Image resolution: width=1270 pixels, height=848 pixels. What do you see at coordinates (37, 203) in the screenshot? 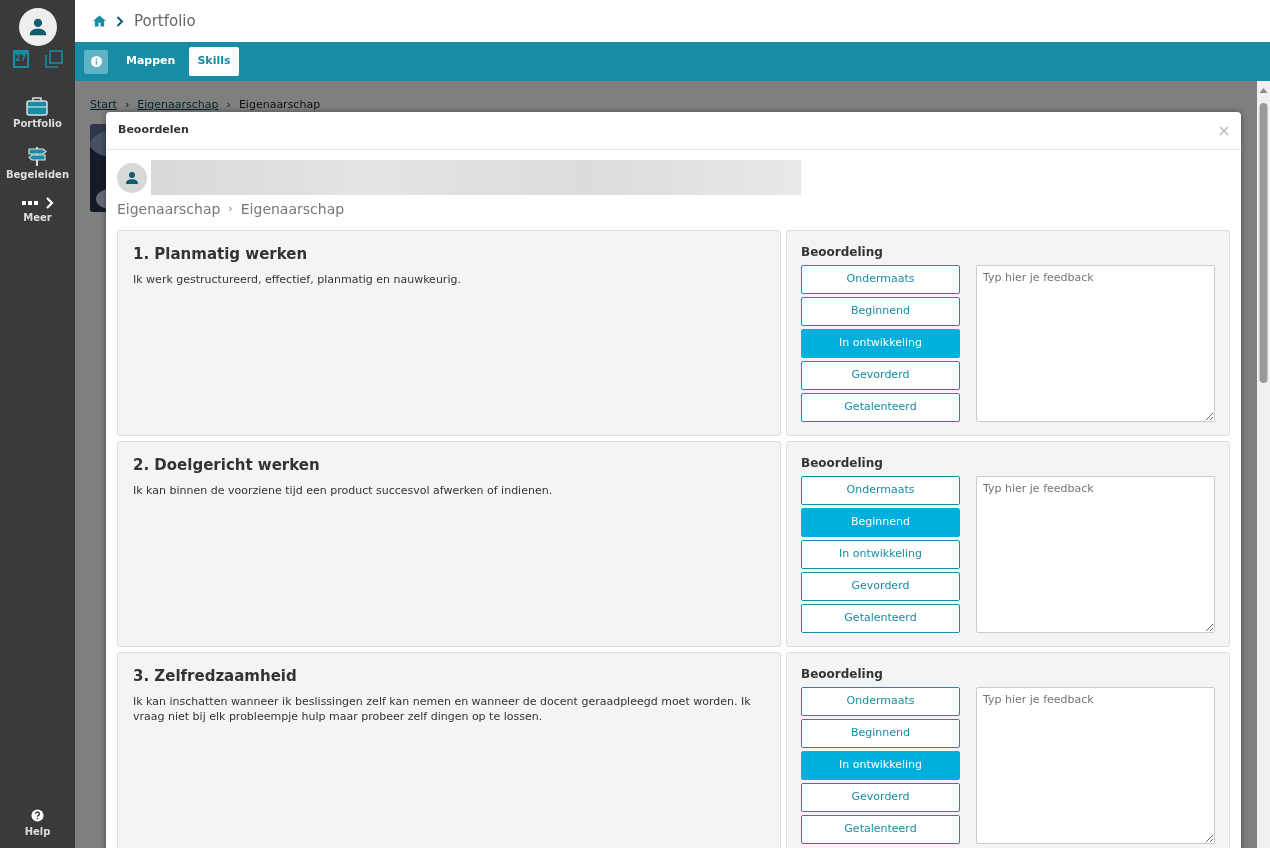
I see `more-icon` at bounding box center [37, 203].